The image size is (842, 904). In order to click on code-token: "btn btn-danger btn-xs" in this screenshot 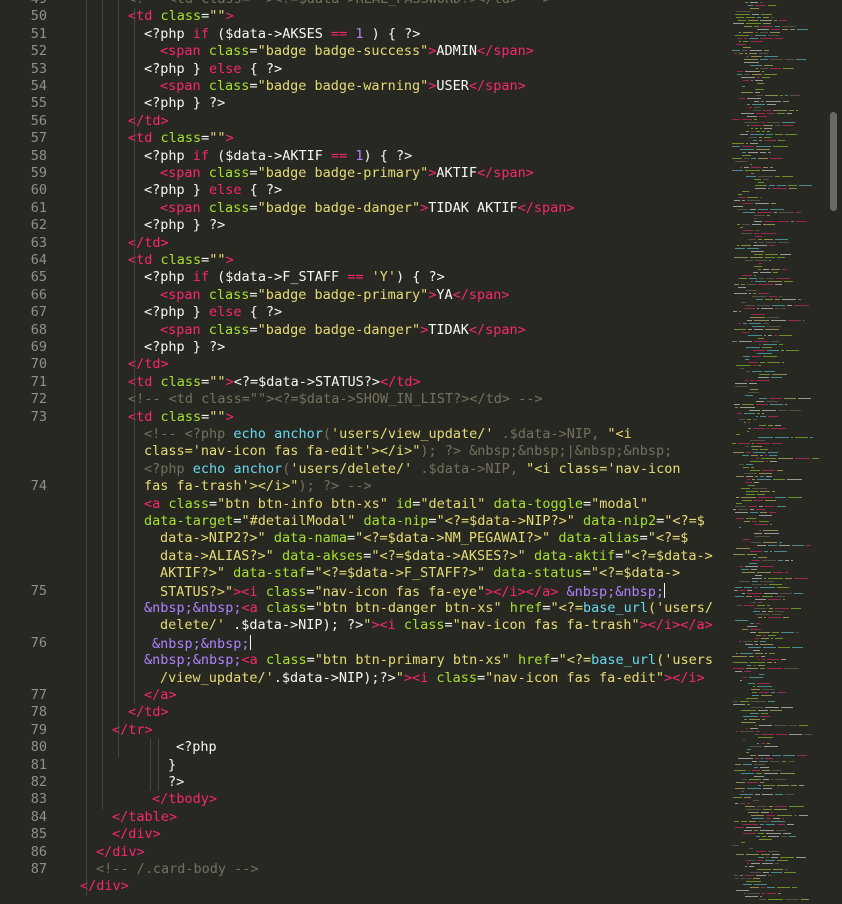, I will do `click(408, 608)`.